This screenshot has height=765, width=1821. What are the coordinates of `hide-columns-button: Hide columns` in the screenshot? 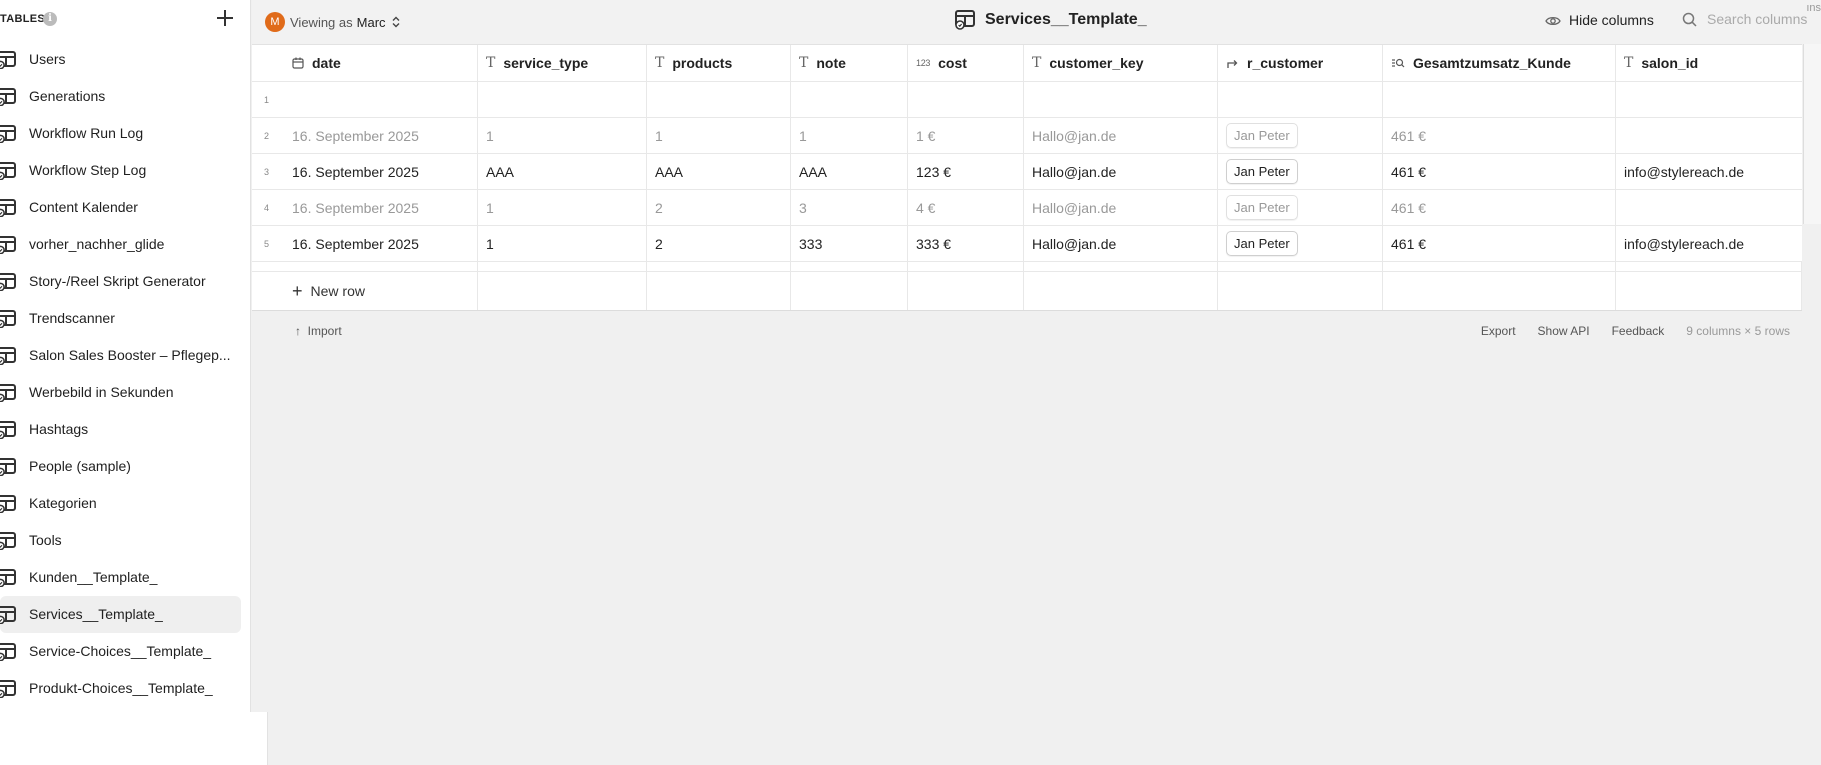 It's located at (1599, 20).